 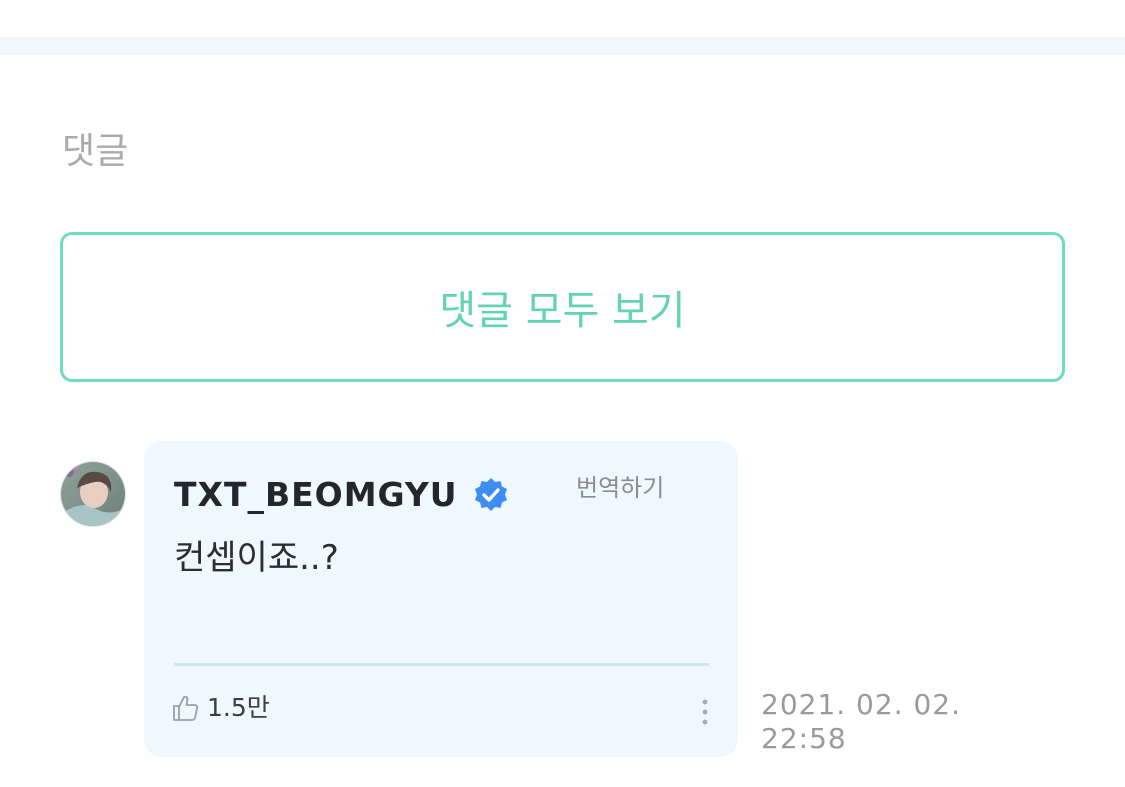 What do you see at coordinates (316, 495) in the screenshot?
I see `author-name: TXT_BEOMGYU` at bounding box center [316, 495].